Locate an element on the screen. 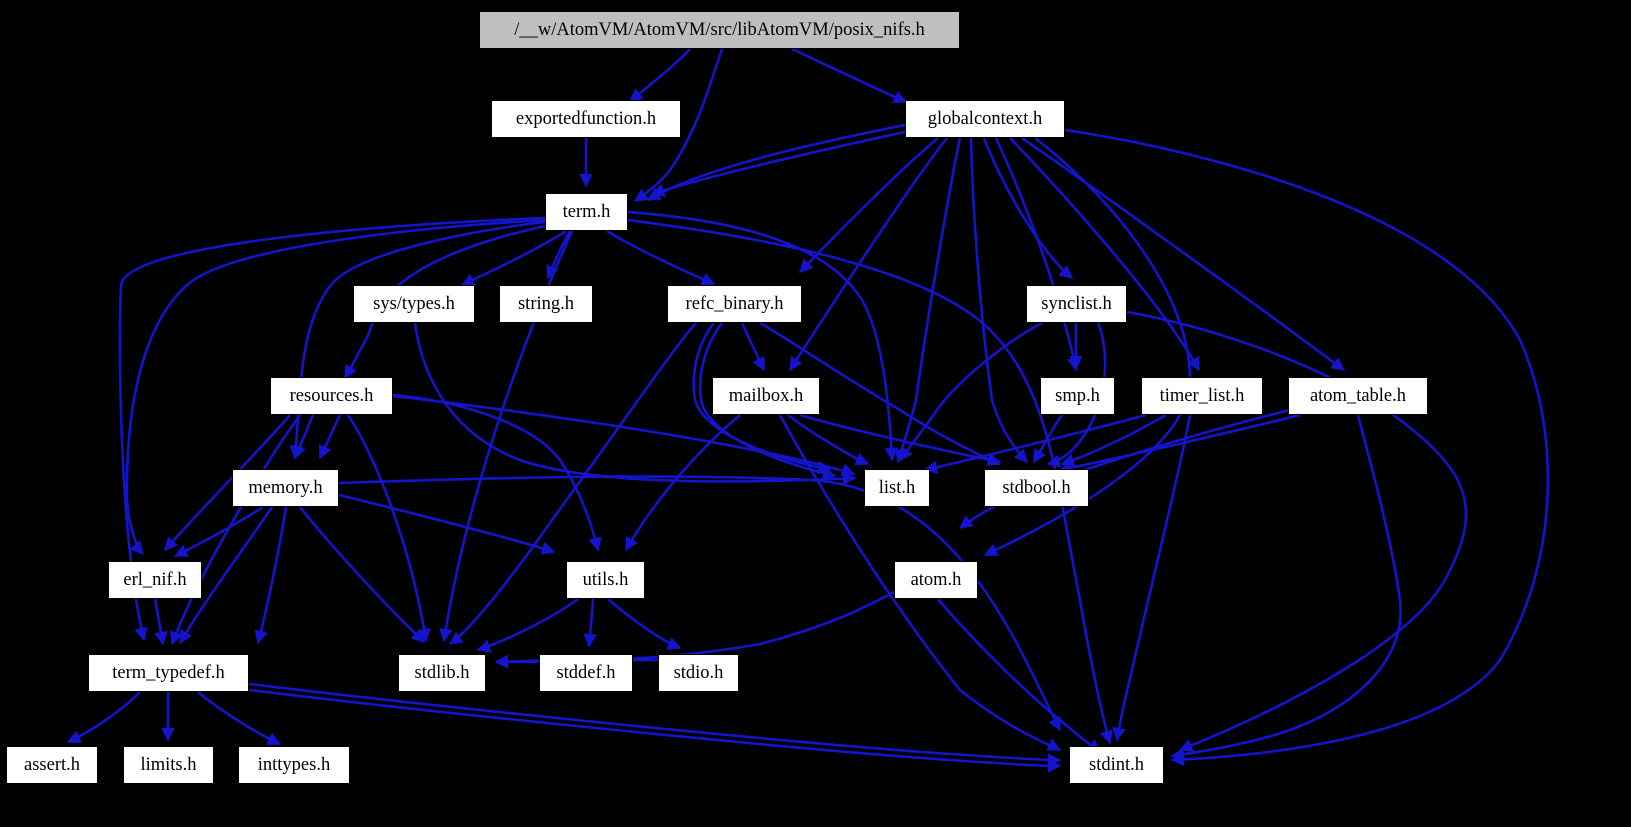  graph-node-synclist: synclist.h is located at coordinates (1076, 304).